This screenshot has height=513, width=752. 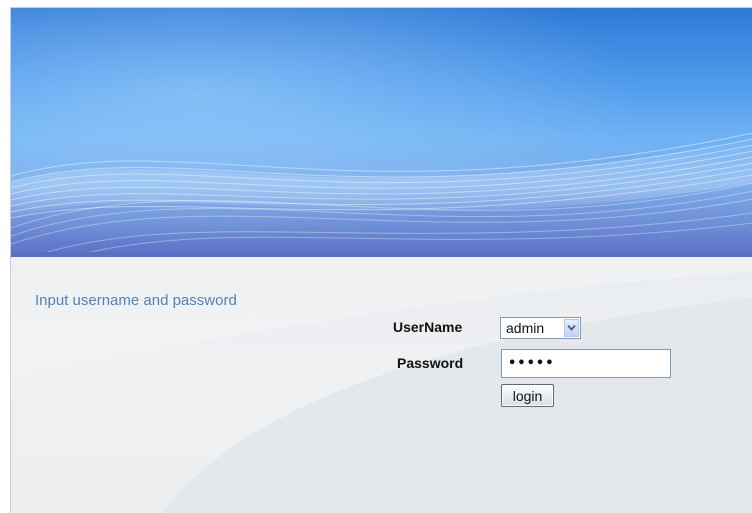 I want to click on username-selected-value: admin, so click(x=525, y=328).